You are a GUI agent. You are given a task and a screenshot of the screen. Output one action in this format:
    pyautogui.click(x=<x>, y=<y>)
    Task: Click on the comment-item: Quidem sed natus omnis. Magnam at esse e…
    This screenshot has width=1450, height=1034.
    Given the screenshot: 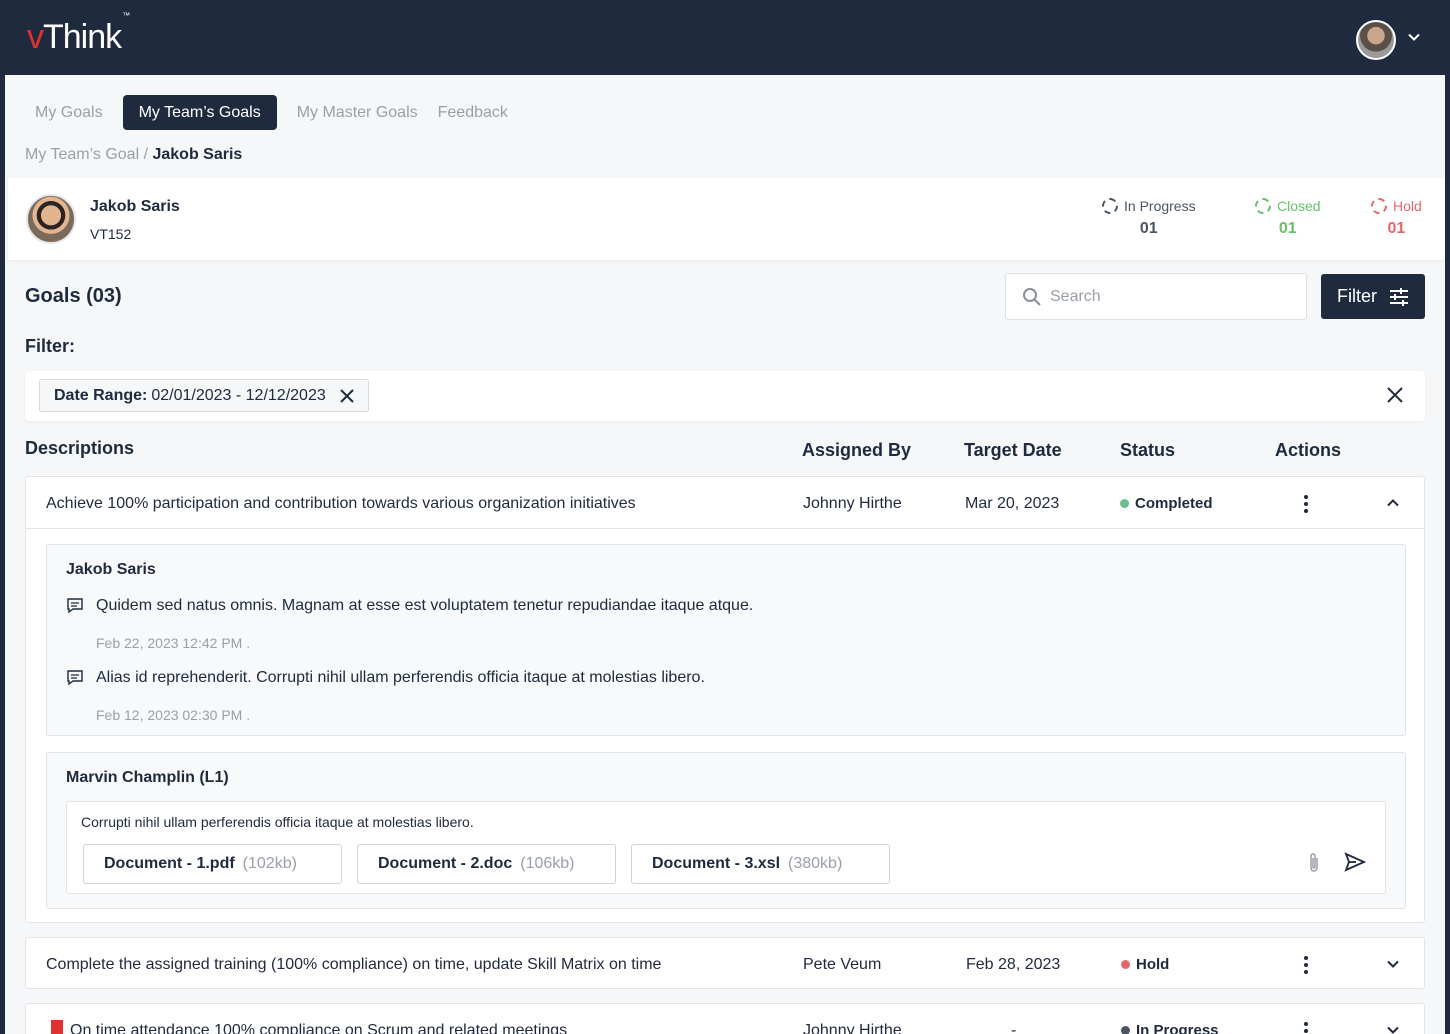 What is the action you would take?
    pyautogui.click(x=409, y=606)
    